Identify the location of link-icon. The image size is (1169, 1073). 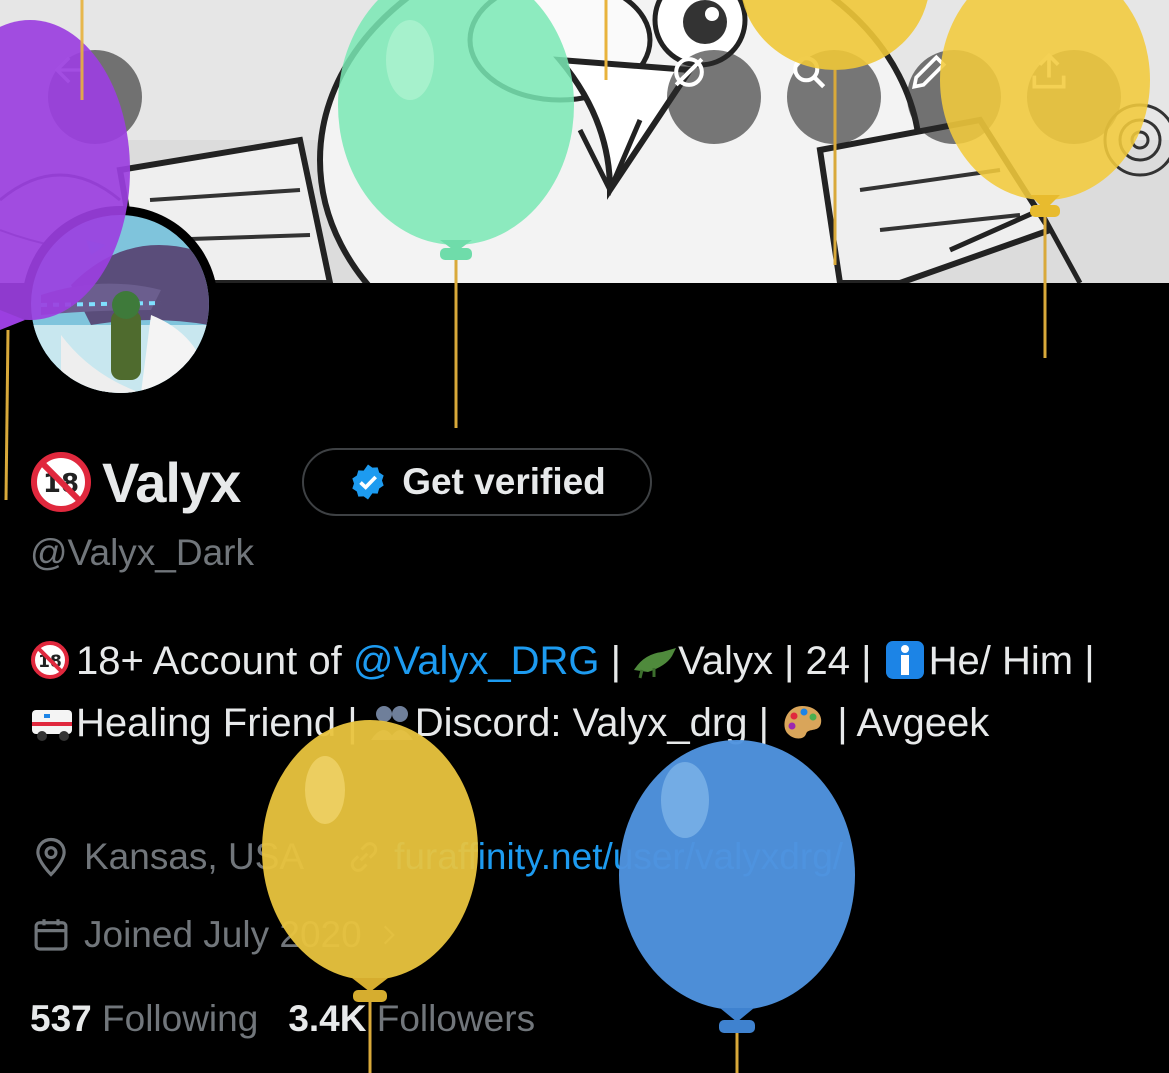
(364, 857).